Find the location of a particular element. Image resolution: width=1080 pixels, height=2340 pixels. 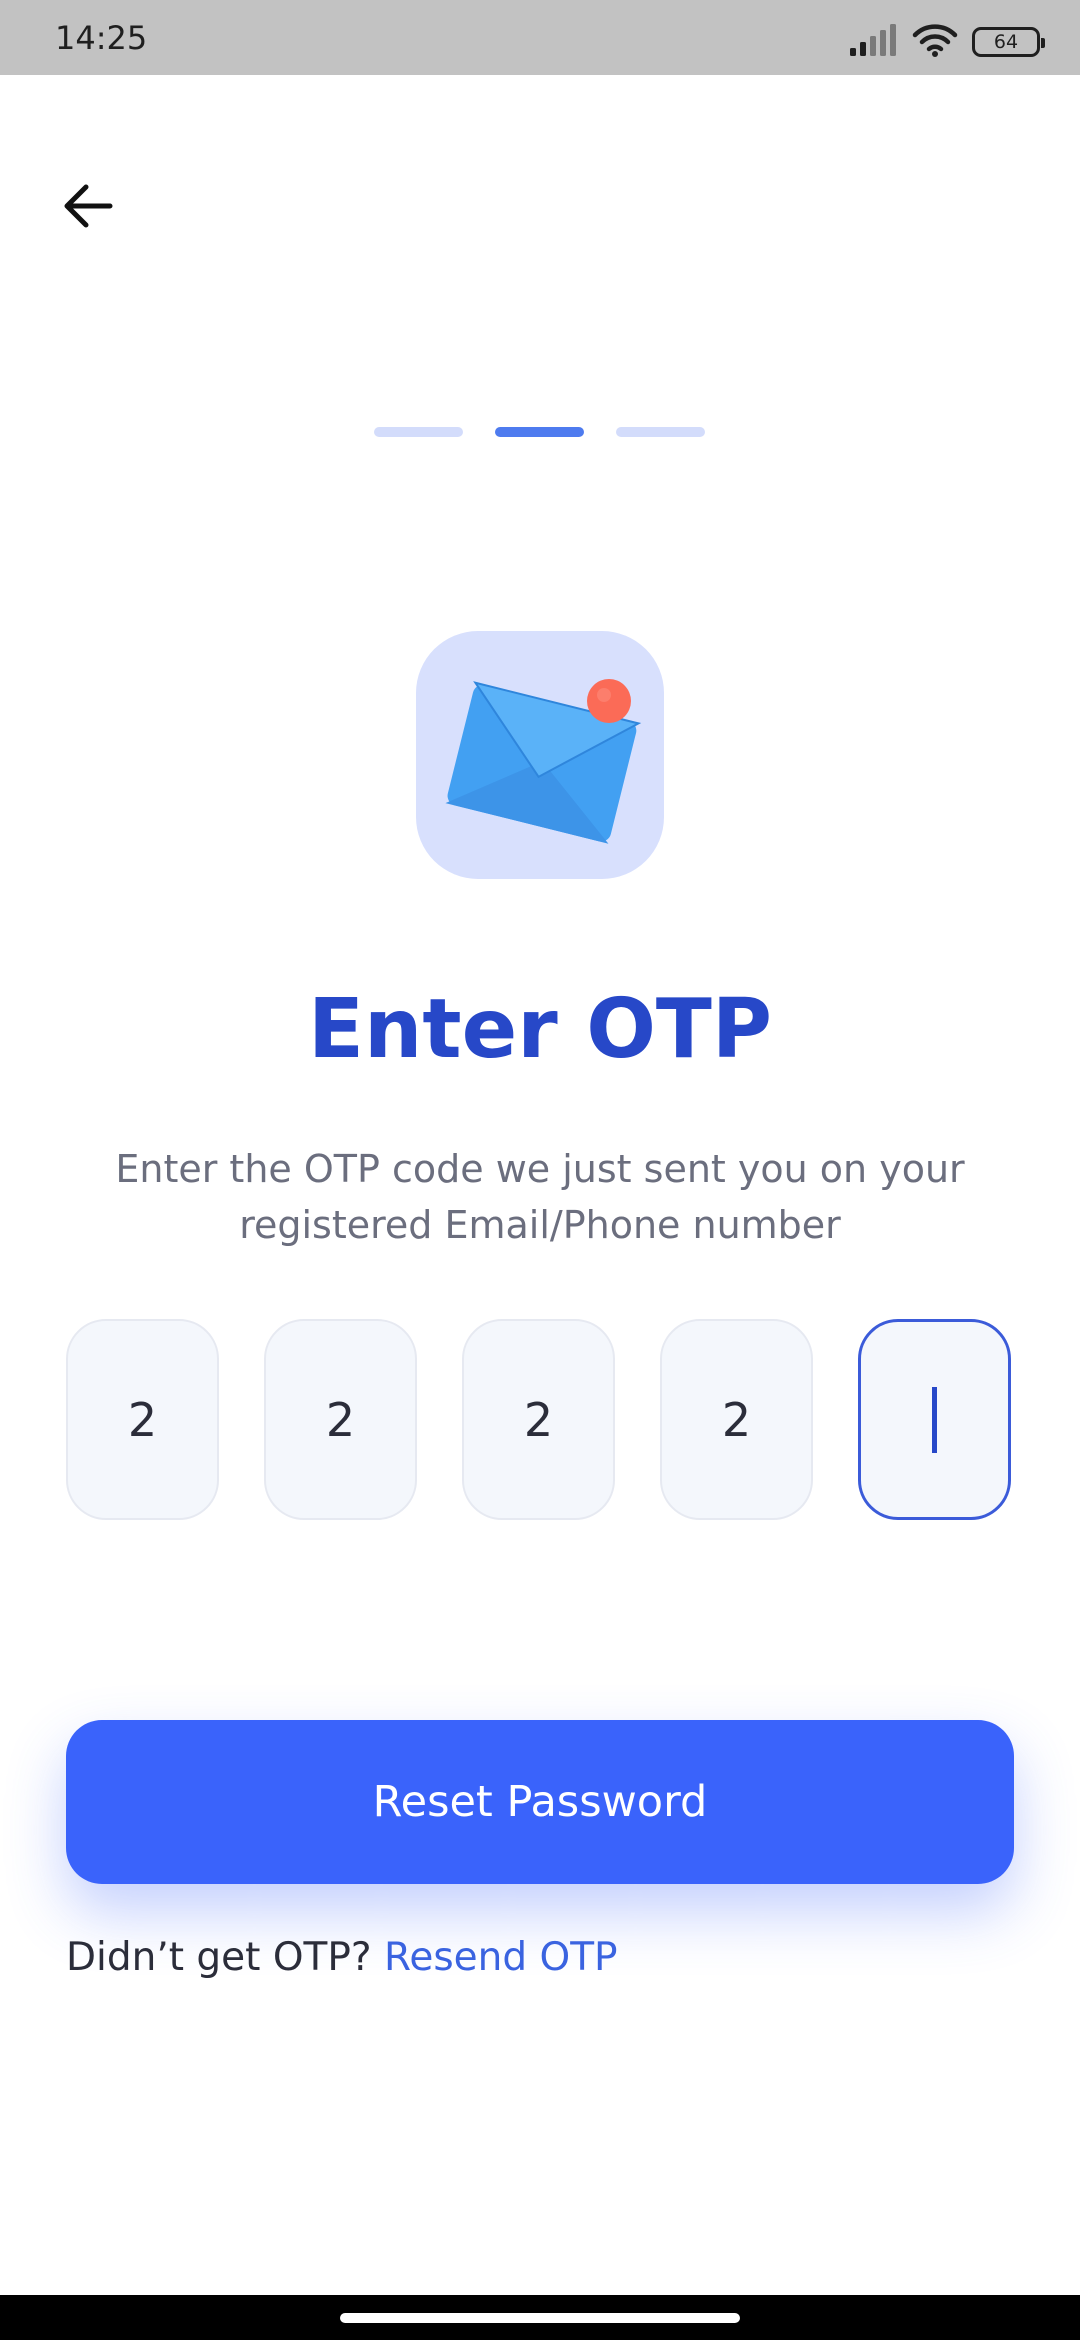

otp-digit-3: 2 is located at coordinates (538, 1419).